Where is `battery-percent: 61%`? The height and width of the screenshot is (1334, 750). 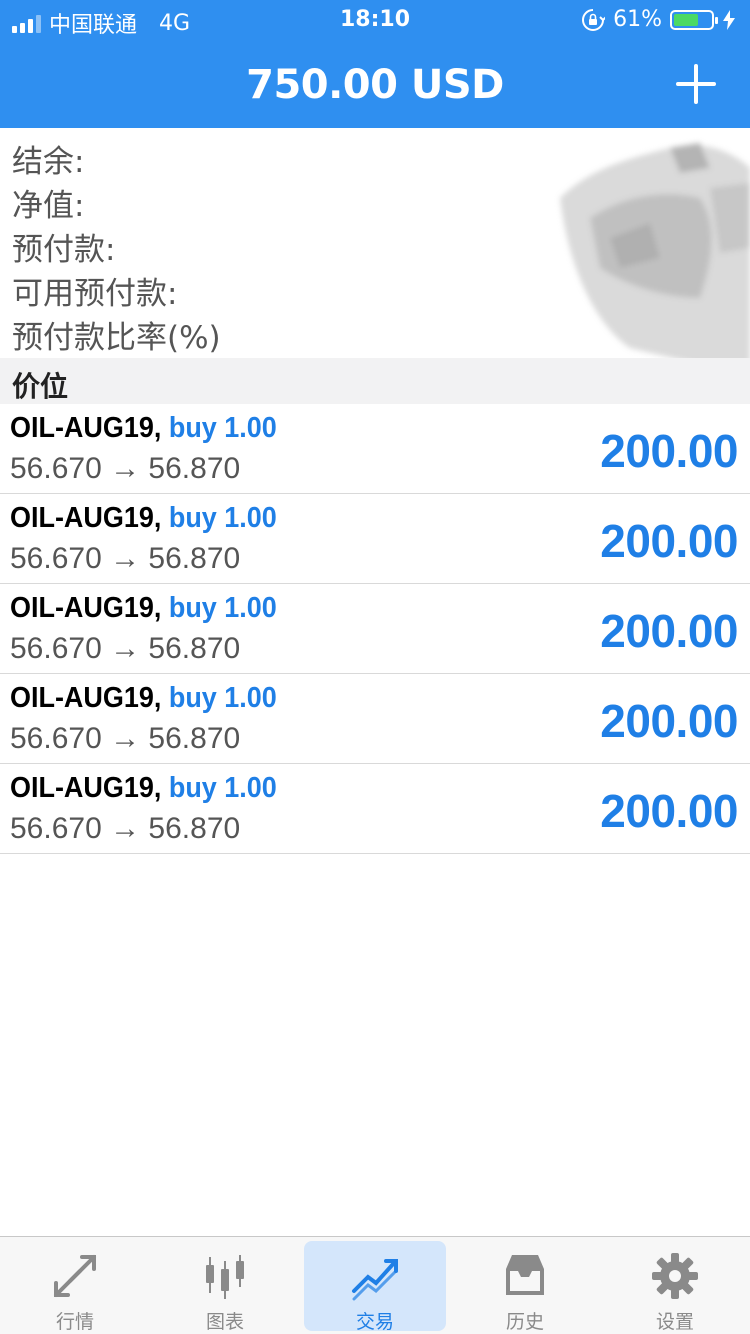
battery-percent: 61% is located at coordinates (637, 19).